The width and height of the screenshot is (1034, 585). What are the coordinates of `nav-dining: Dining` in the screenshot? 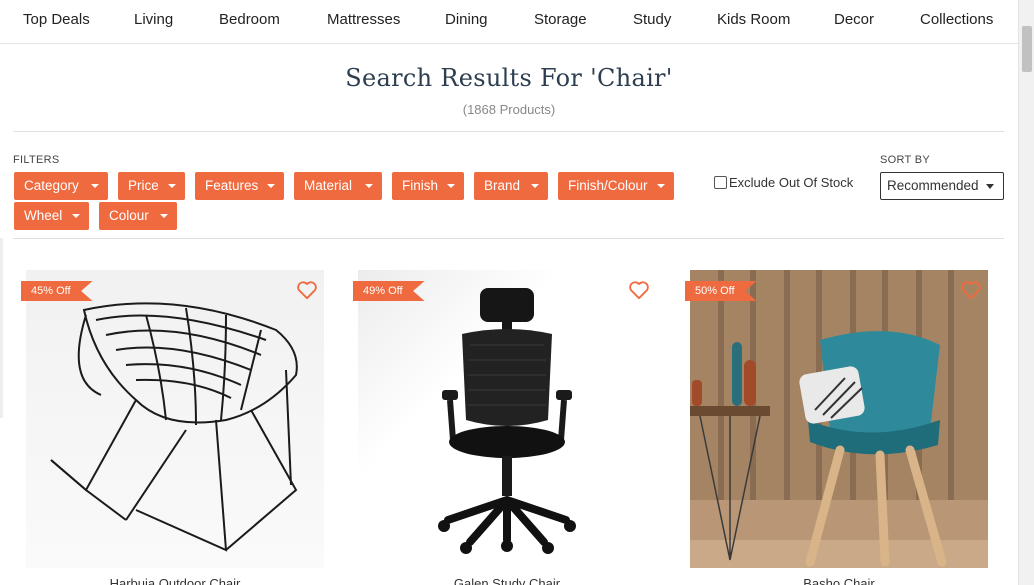 It's located at (466, 19).